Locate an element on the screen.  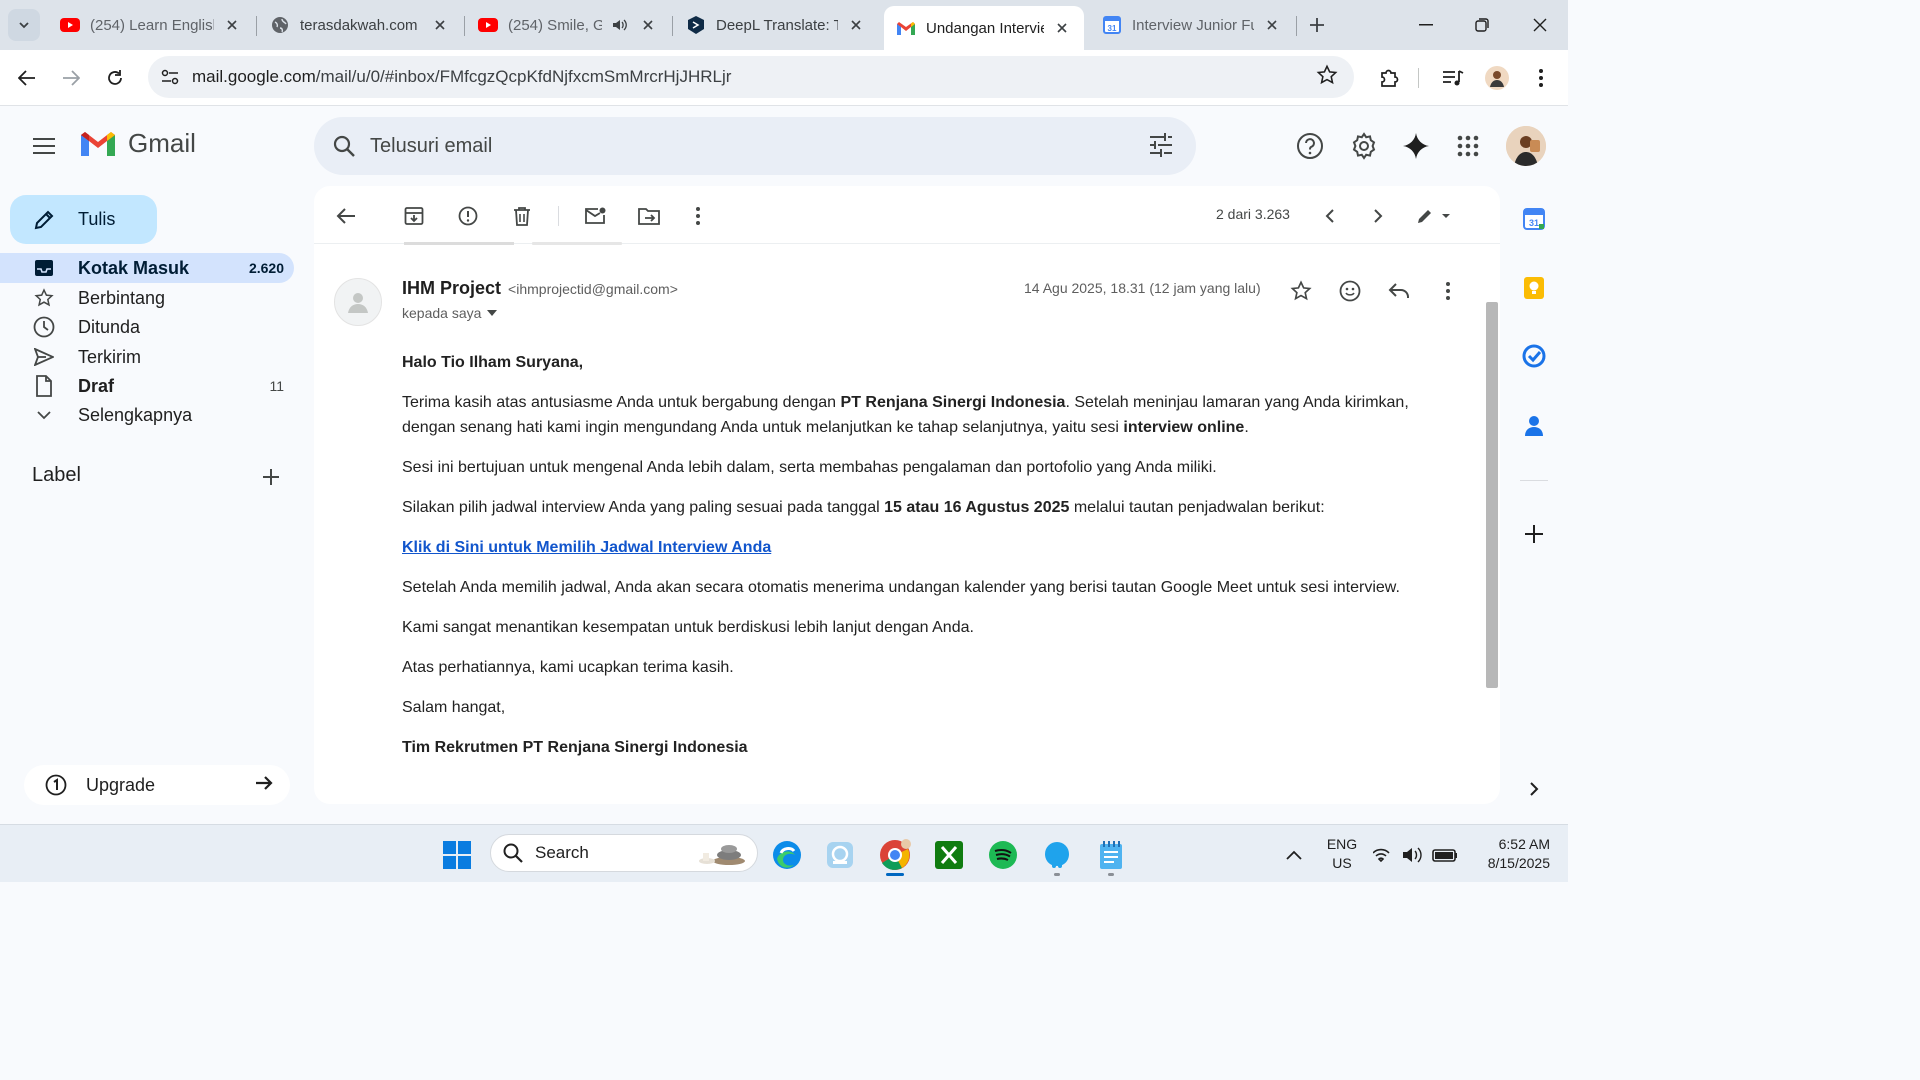
gmail-logo: Gmail is located at coordinates (137, 143).